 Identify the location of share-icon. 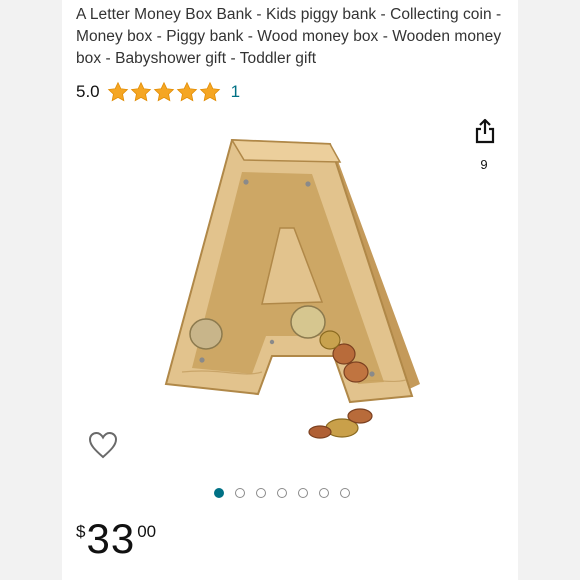
(485, 131).